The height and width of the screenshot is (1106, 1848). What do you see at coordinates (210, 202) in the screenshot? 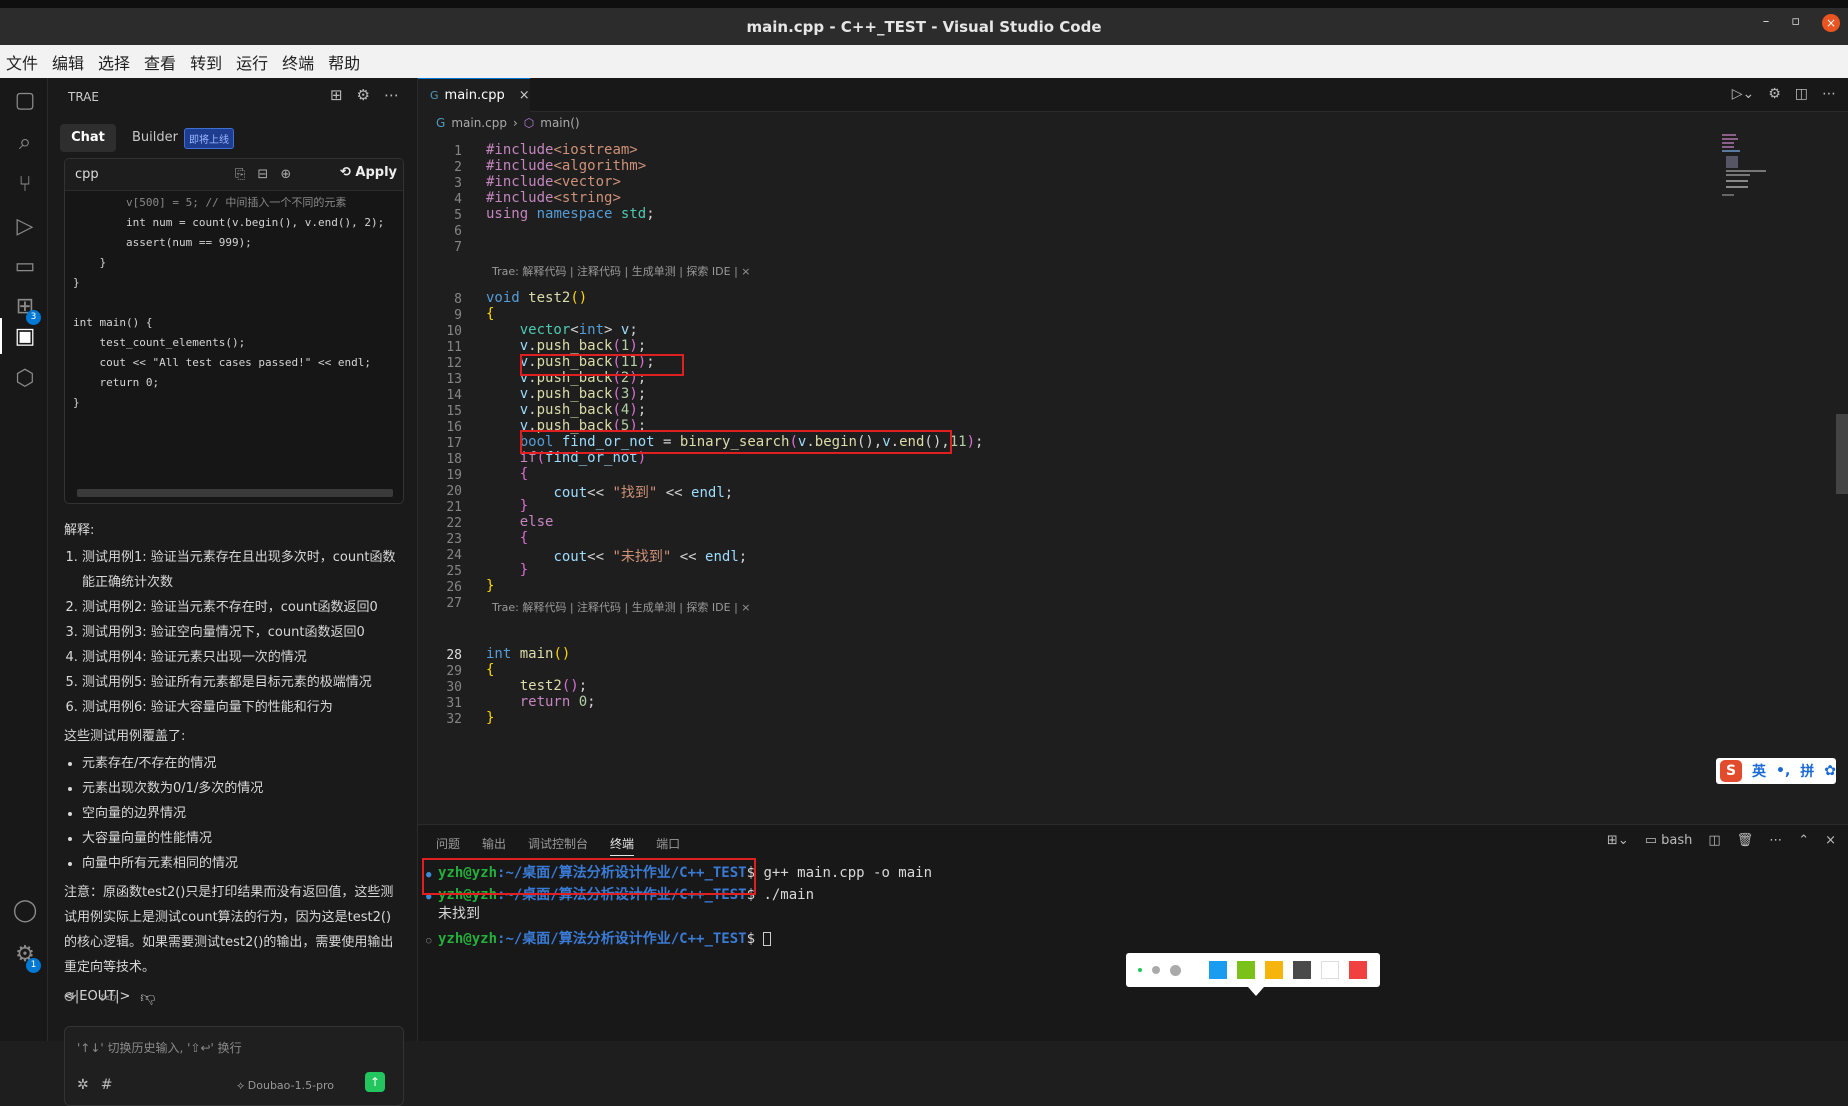
I see `code-card-line: v[500] = 5; // 中间插入一个不同的元素` at bounding box center [210, 202].